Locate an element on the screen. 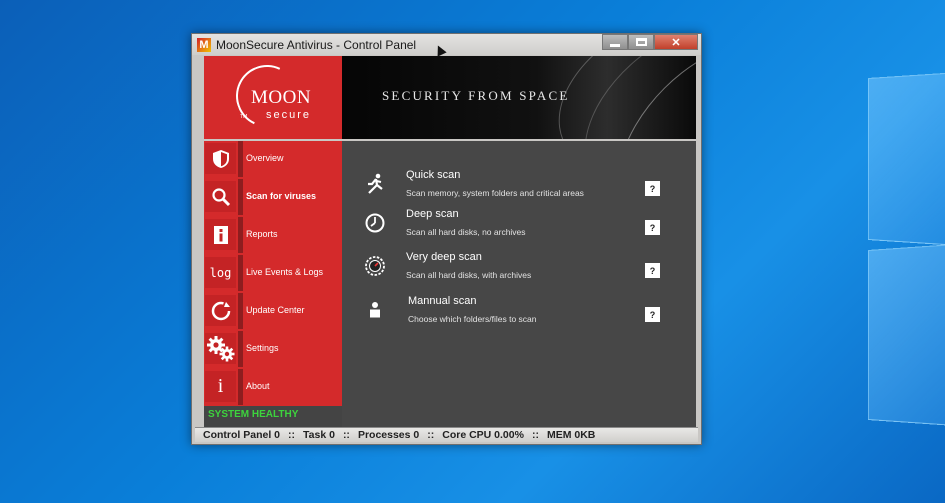 The image size is (945, 503). close-button: ✕ is located at coordinates (676, 42).